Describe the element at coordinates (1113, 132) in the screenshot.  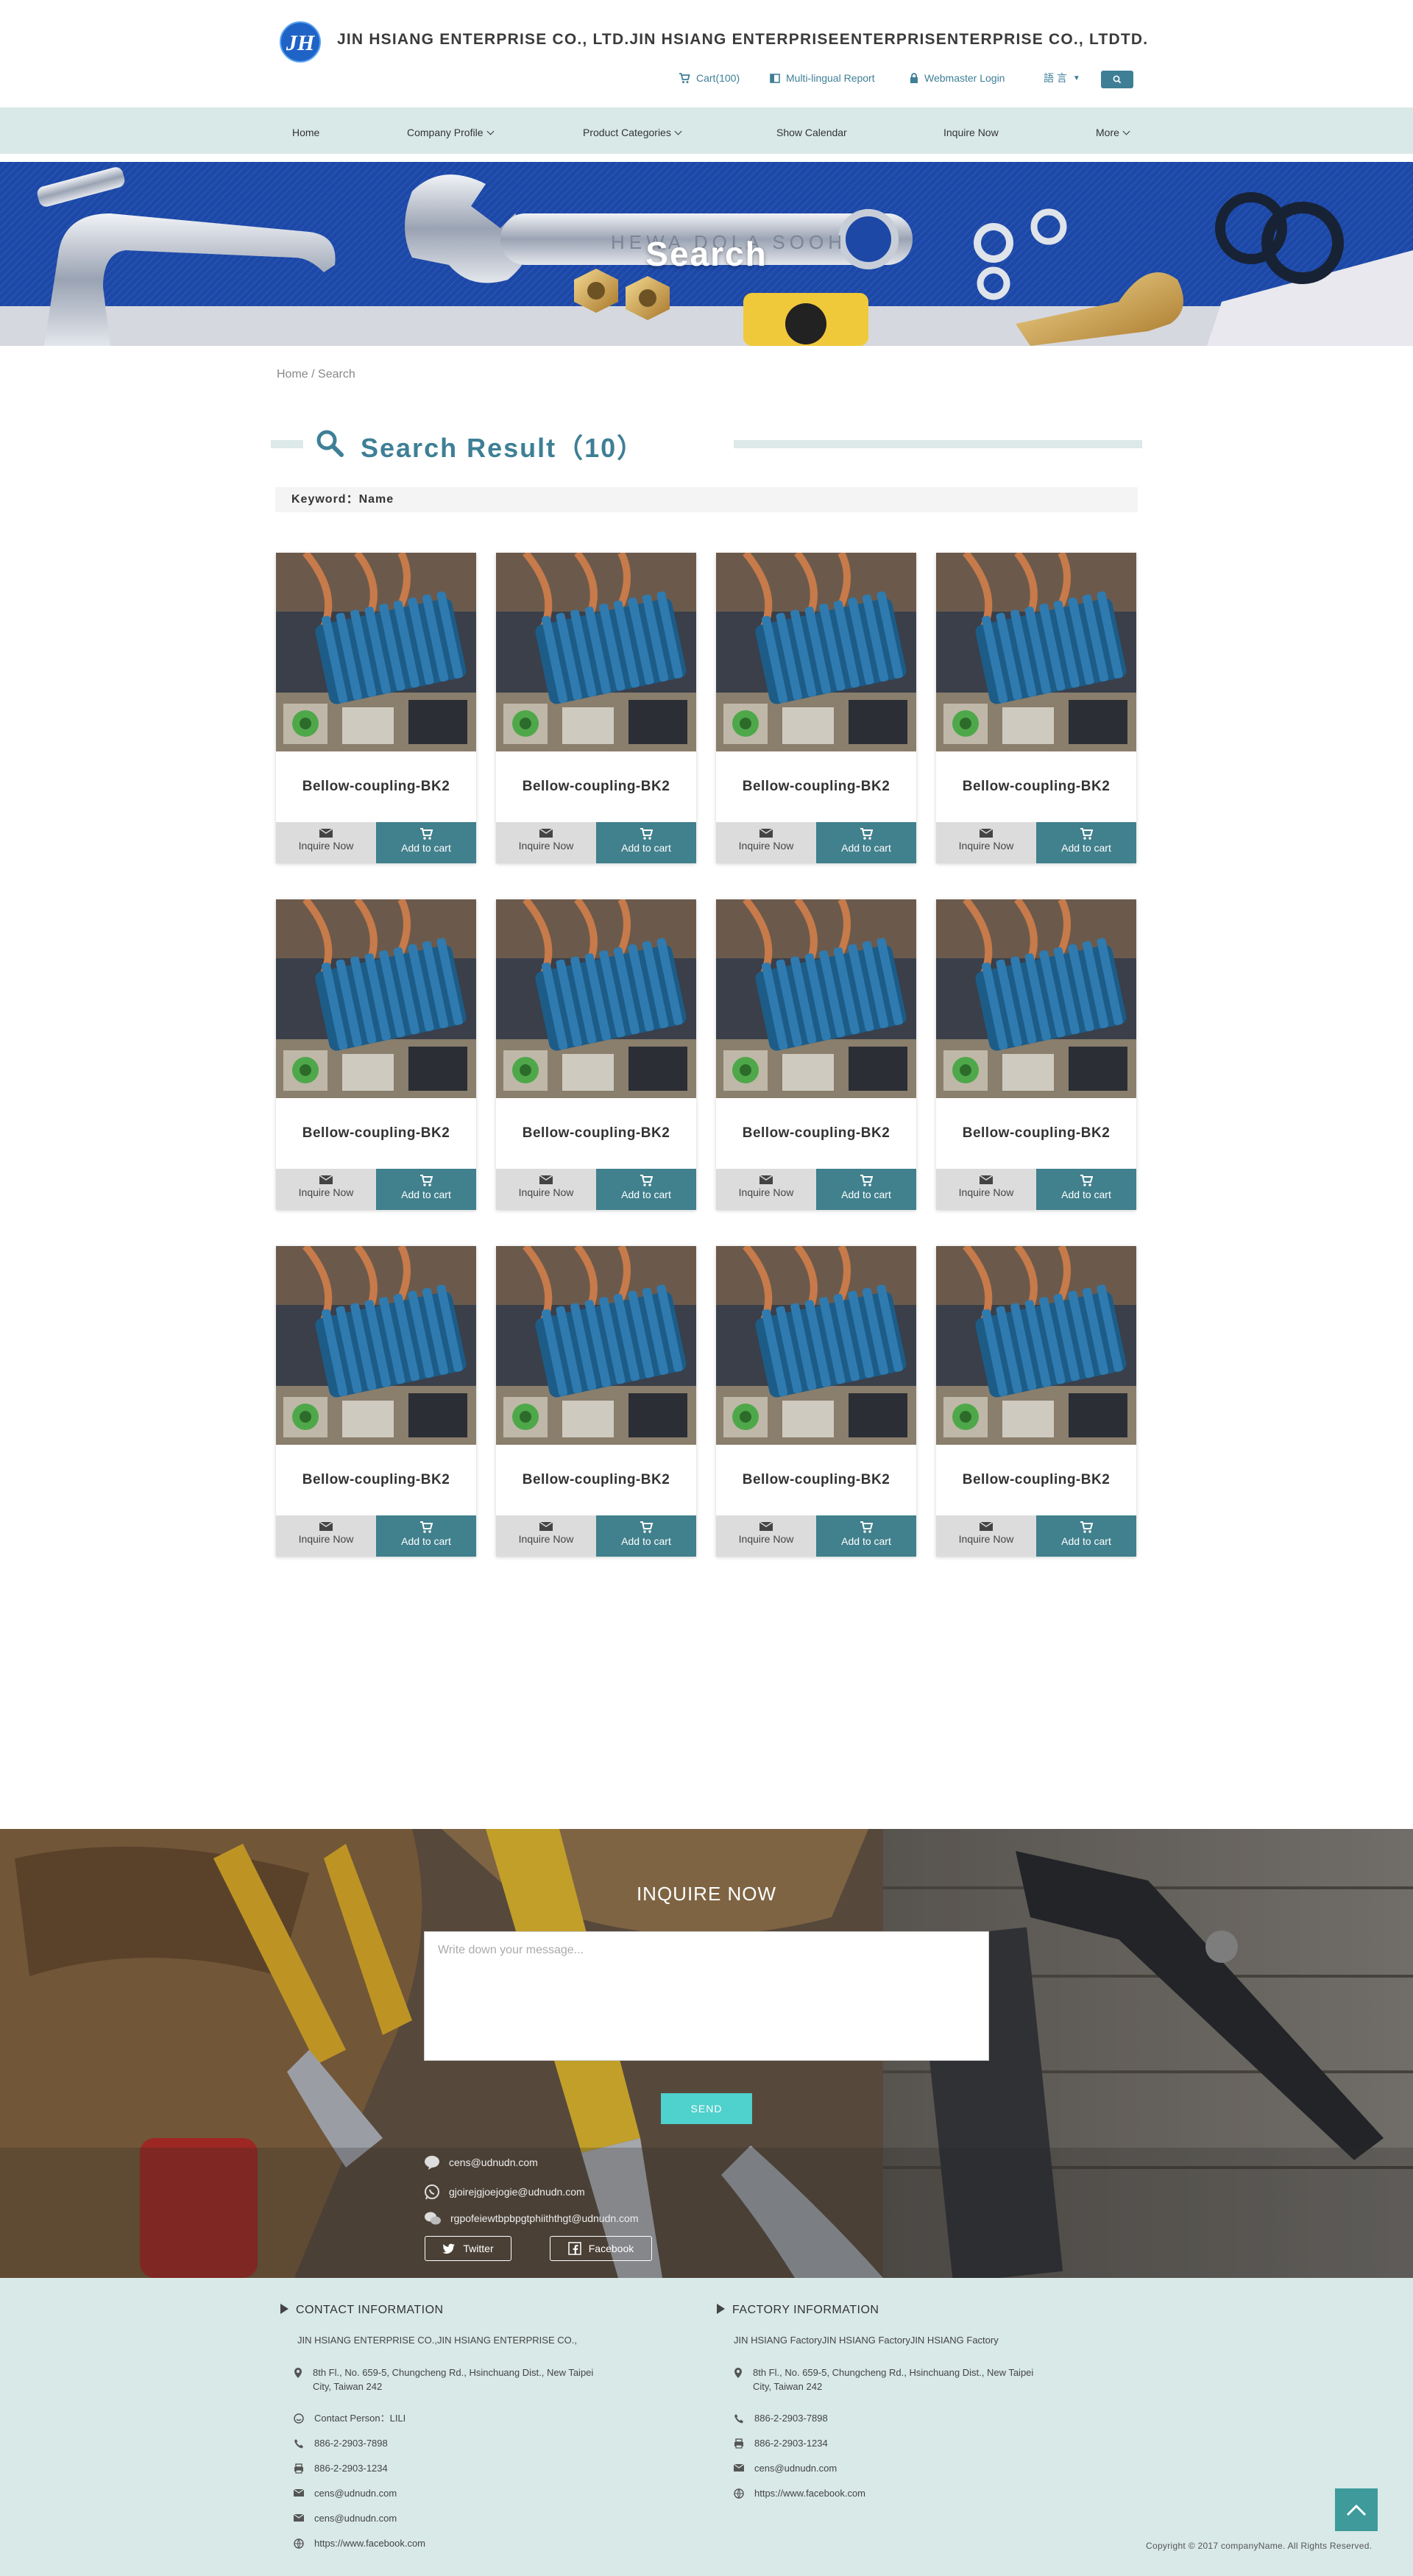
I see `nav-more: More` at that location.